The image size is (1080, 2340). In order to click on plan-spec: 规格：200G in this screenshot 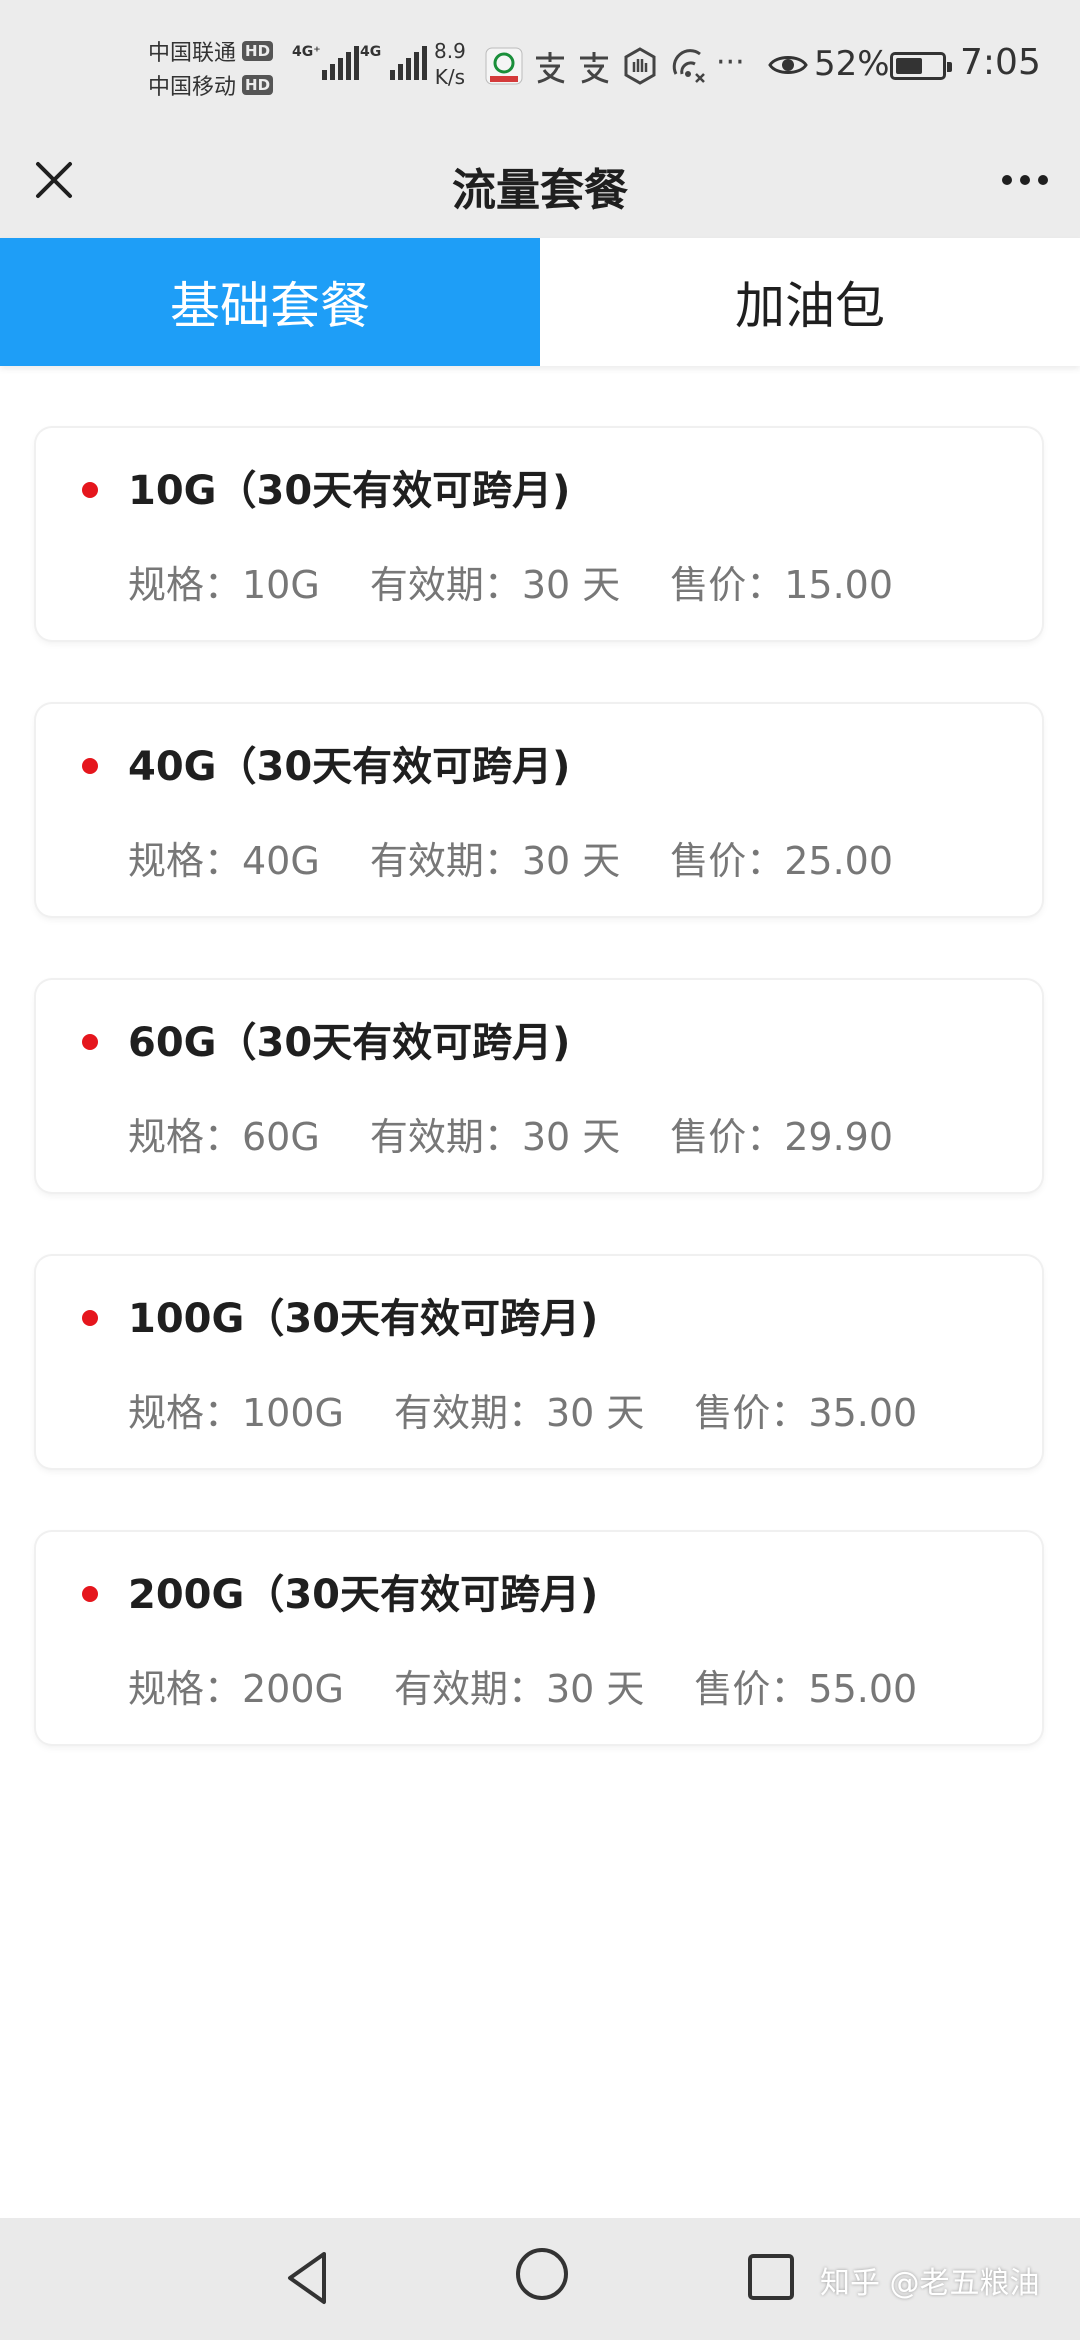, I will do `click(236, 1689)`.